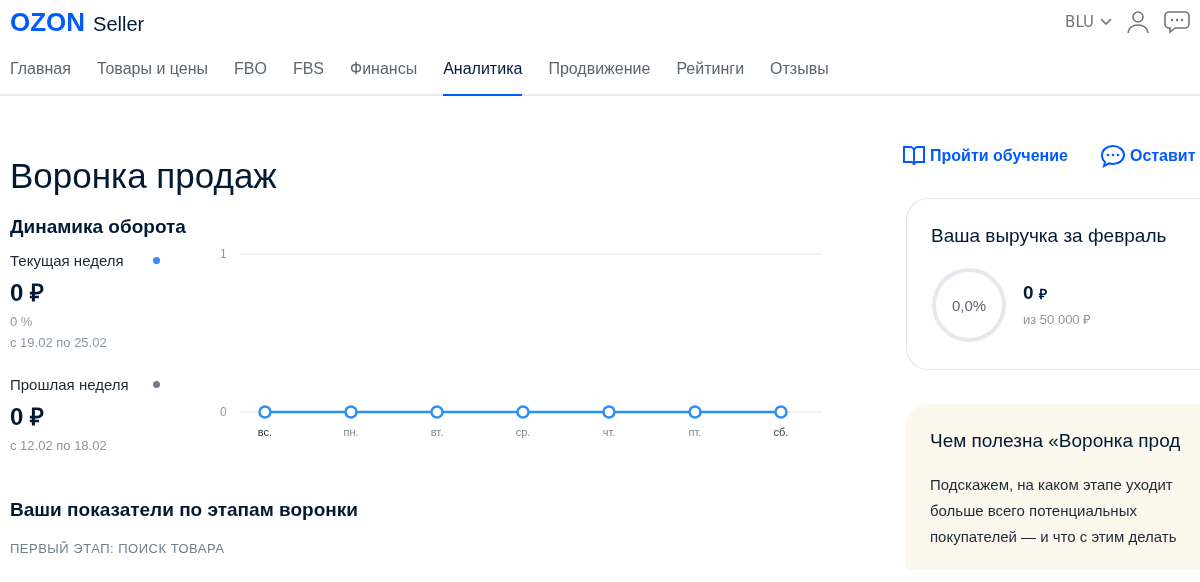 The height and width of the screenshot is (582, 1200). I want to click on card-title: Ваша выручка за февраль, so click(1049, 236).